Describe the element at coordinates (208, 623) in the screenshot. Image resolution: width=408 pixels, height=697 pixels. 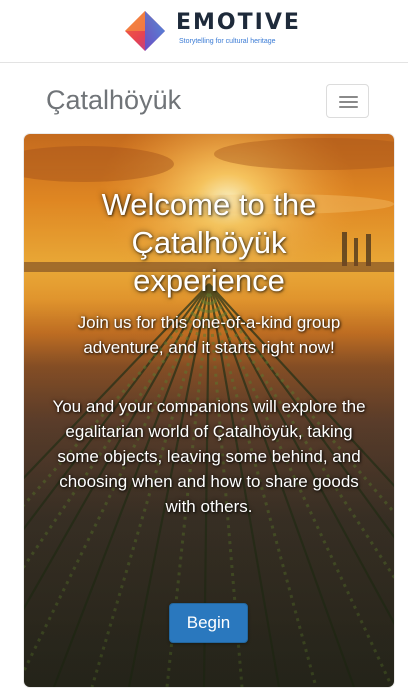
I see `begin-button: Begin` at that location.